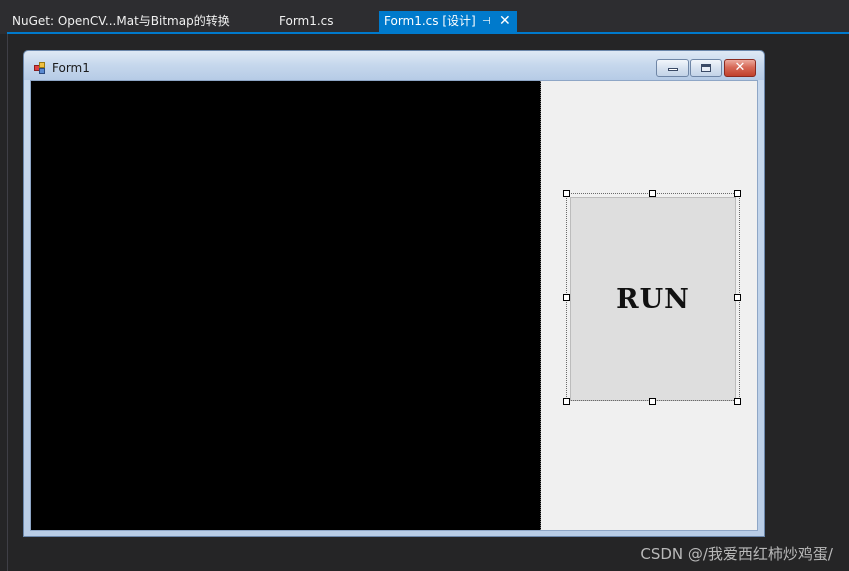  What do you see at coordinates (653, 299) in the screenshot?
I see `run-button: RUN` at bounding box center [653, 299].